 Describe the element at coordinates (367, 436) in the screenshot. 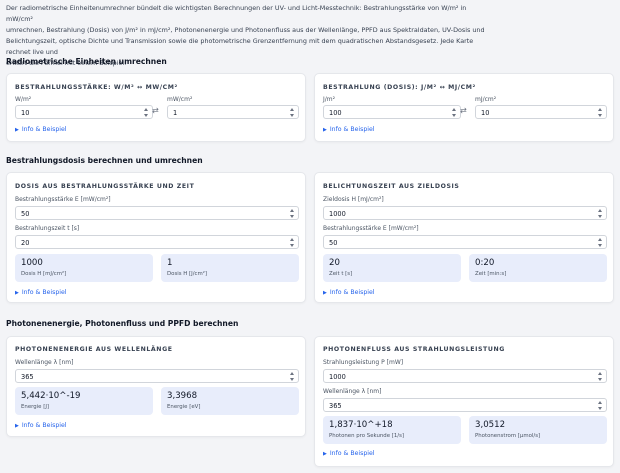

I see `result-label: Photonen pro Sekunde [1/s]` at that location.